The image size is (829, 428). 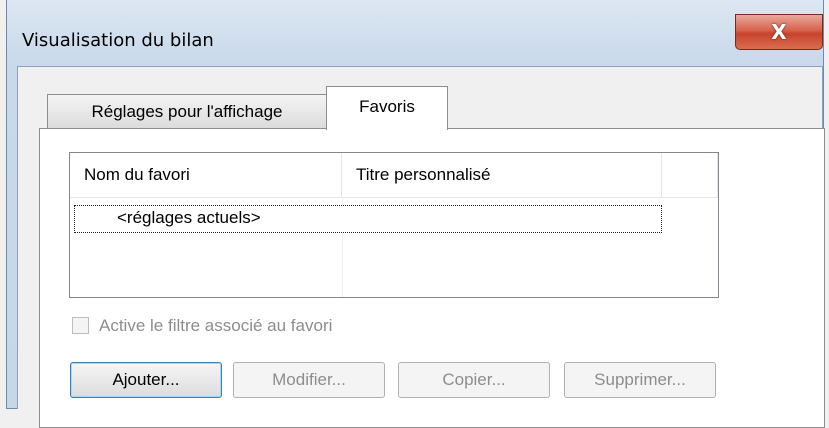 I want to click on tab-favorites: Favoris, so click(x=387, y=108).